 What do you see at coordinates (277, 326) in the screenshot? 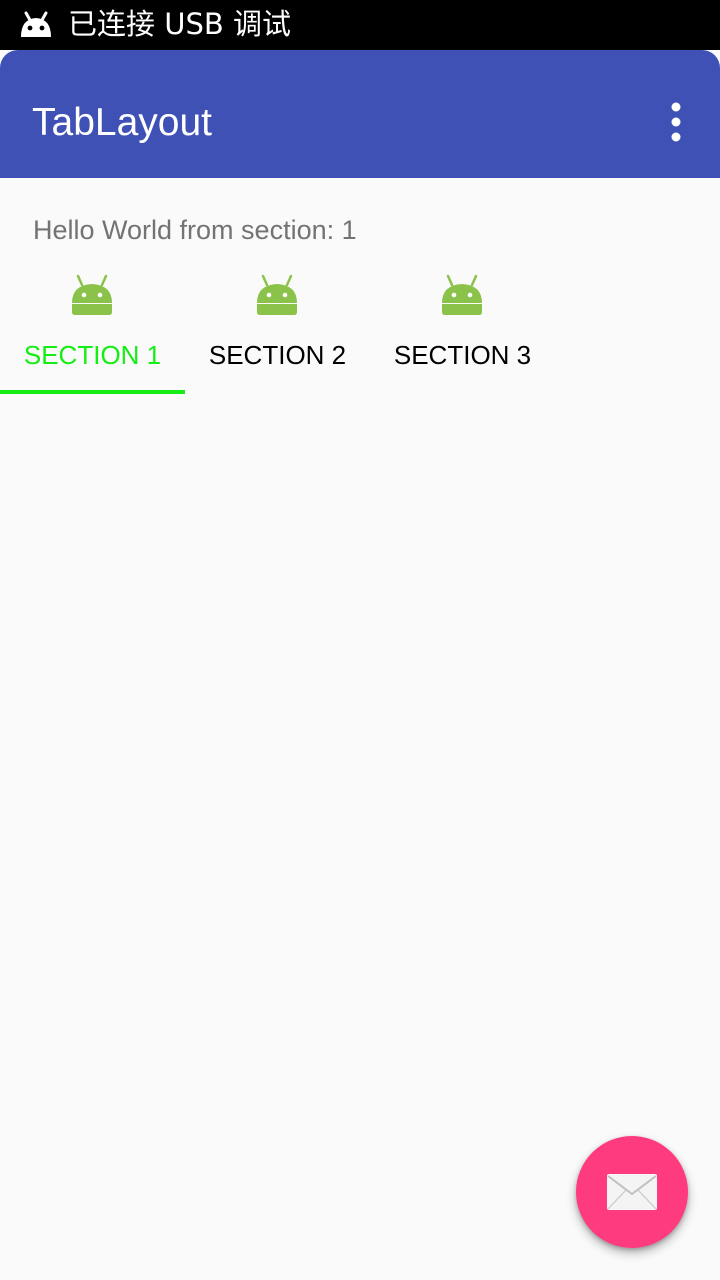
I see `tab-section-2: SECTION 2` at bounding box center [277, 326].